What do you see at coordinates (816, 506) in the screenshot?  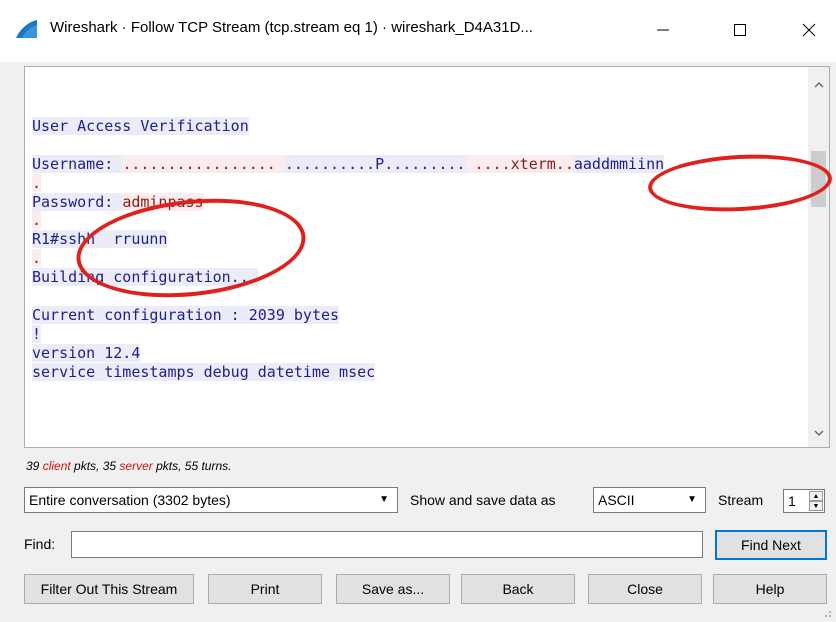 I see `spin-down-icon: ▼` at bounding box center [816, 506].